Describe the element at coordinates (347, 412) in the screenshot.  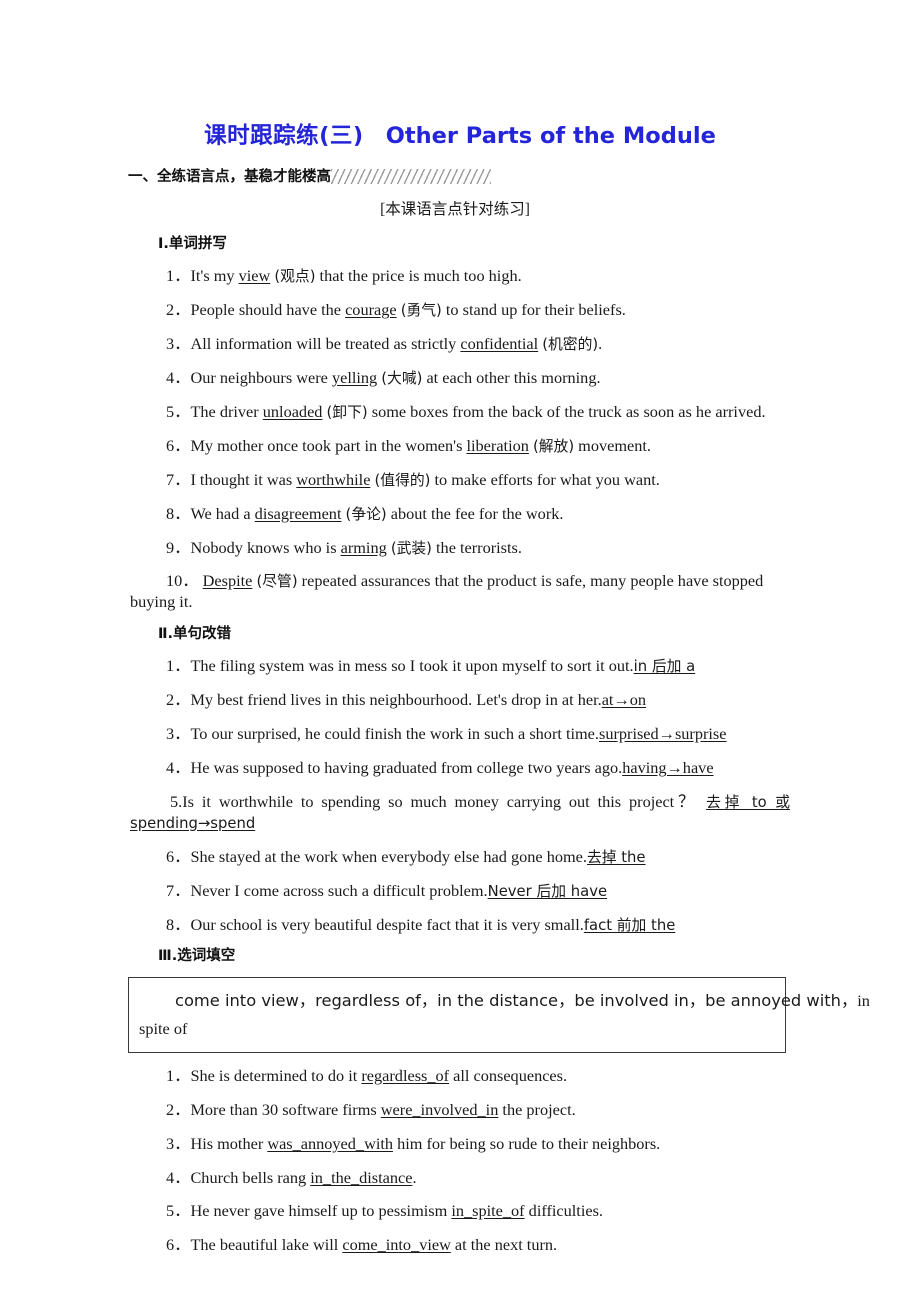
I see `item-gloss: (卸下)` at that location.